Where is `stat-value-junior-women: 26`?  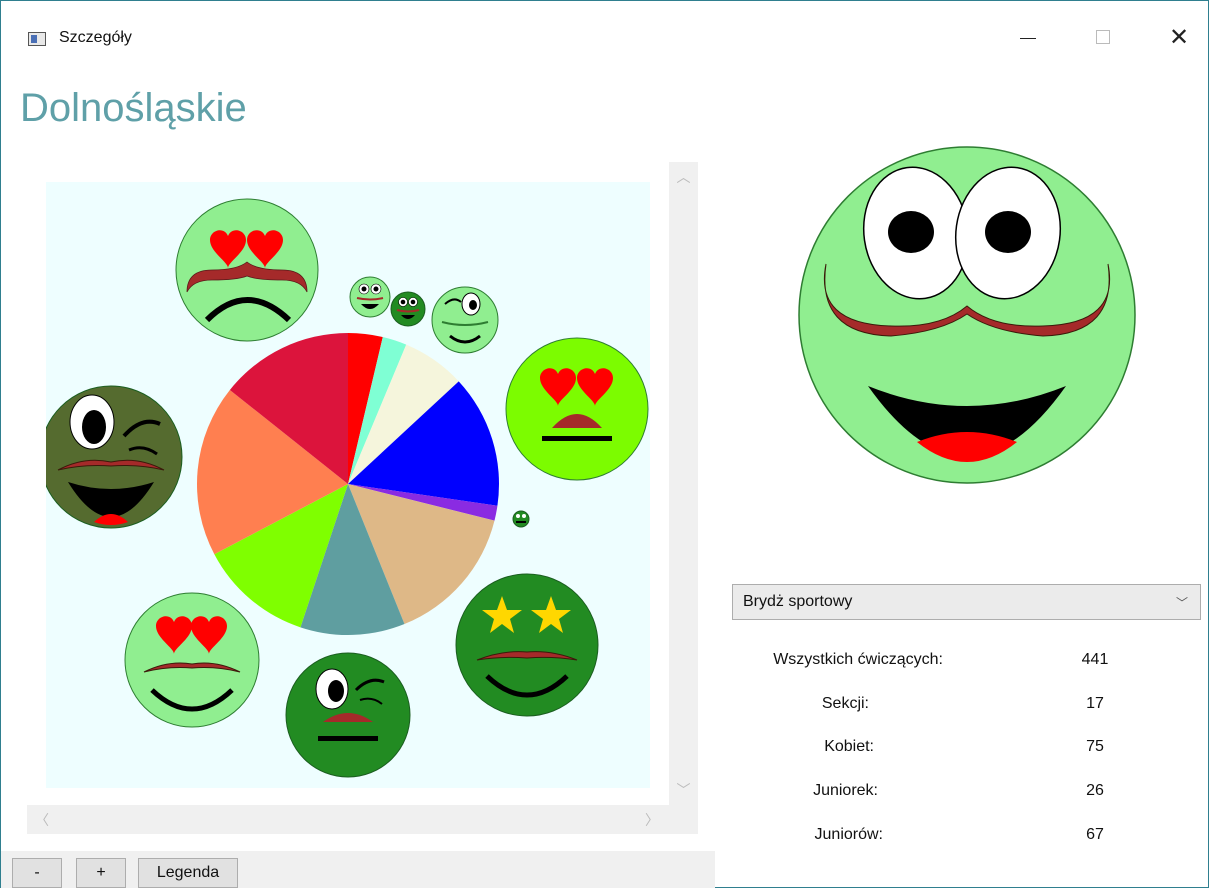
stat-value-junior-women: 26 is located at coordinates (1095, 790).